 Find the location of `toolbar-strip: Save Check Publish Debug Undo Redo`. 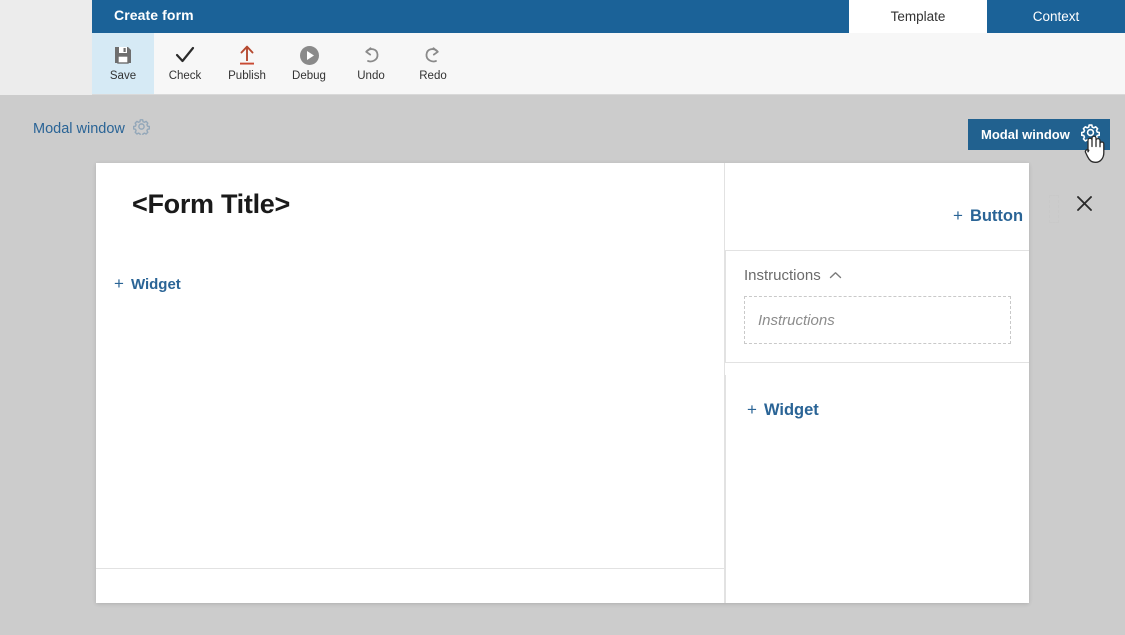

toolbar-strip: Save Check Publish Debug Undo Redo is located at coordinates (562, 64).